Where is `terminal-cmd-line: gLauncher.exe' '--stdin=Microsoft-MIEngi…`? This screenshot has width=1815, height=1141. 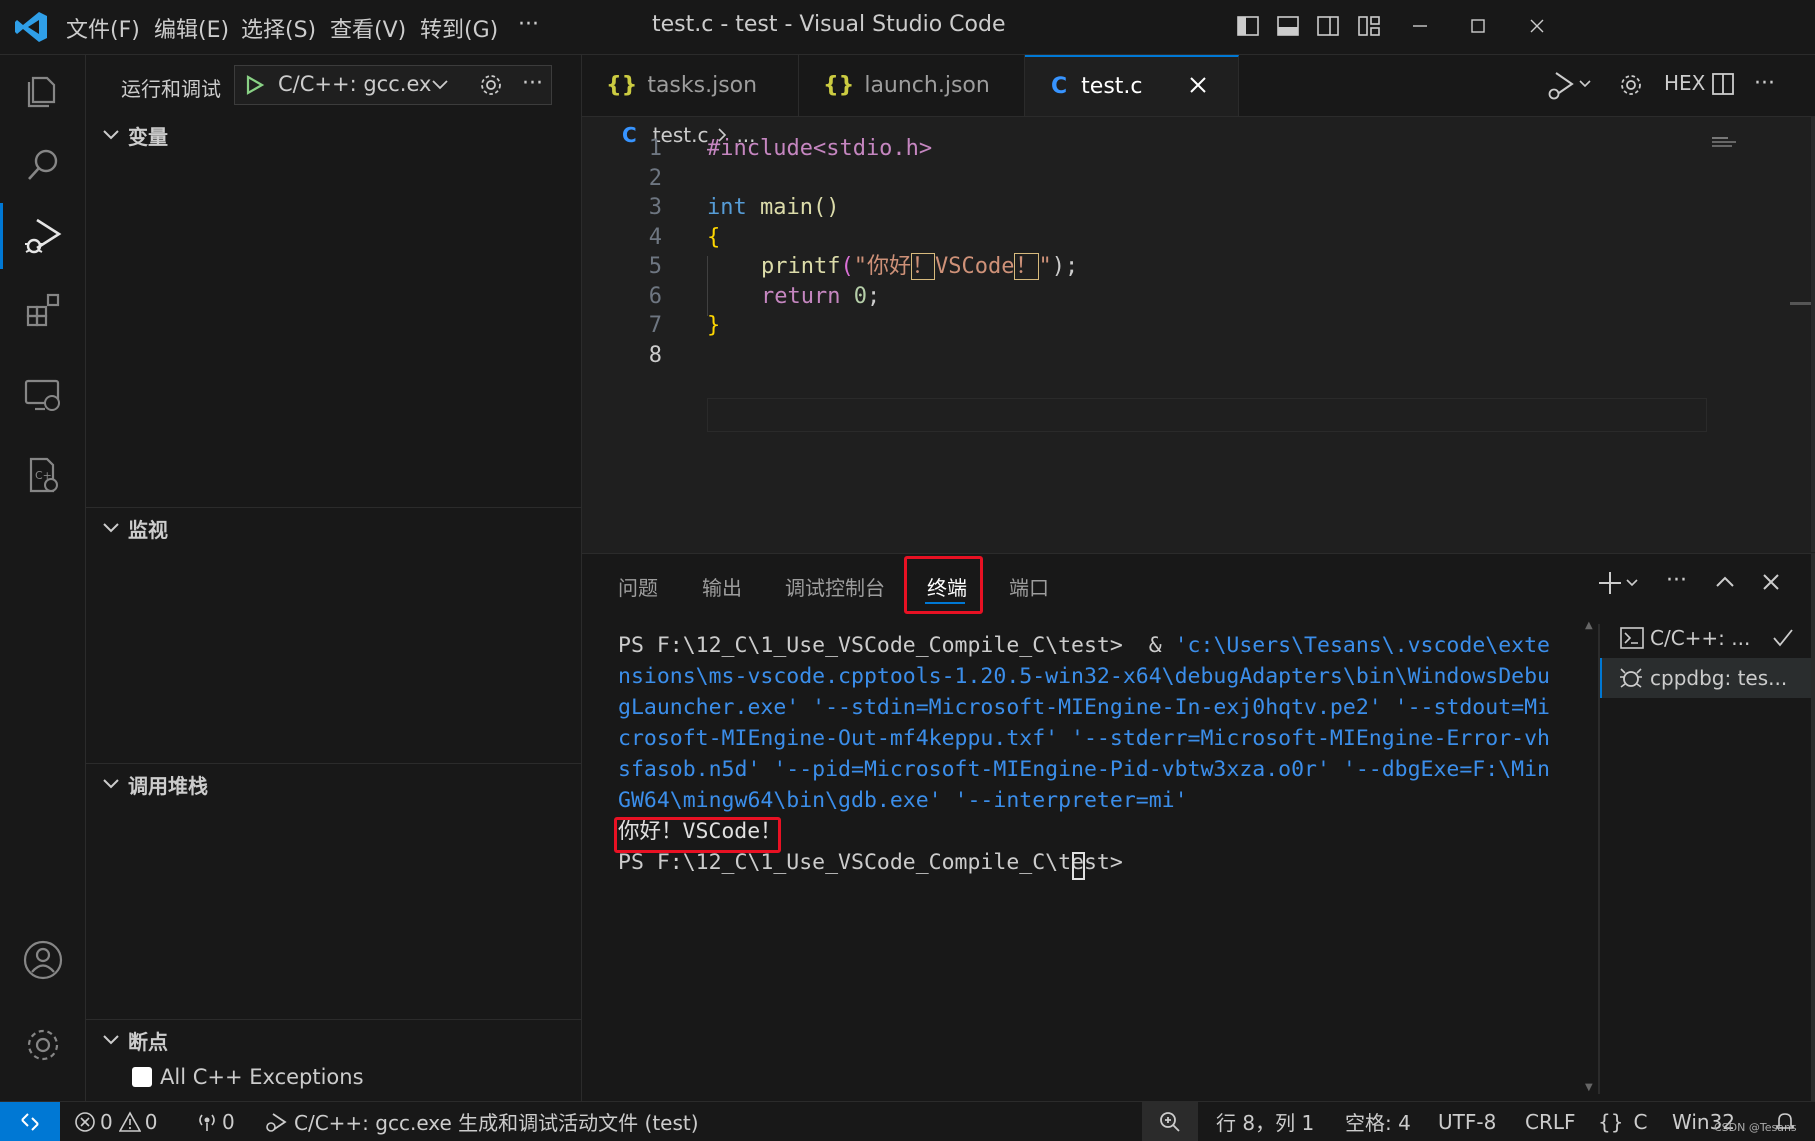
terminal-cmd-line: gLauncher.exe' '--stdin=Microsoft-MIEngi… is located at coordinates (1084, 707).